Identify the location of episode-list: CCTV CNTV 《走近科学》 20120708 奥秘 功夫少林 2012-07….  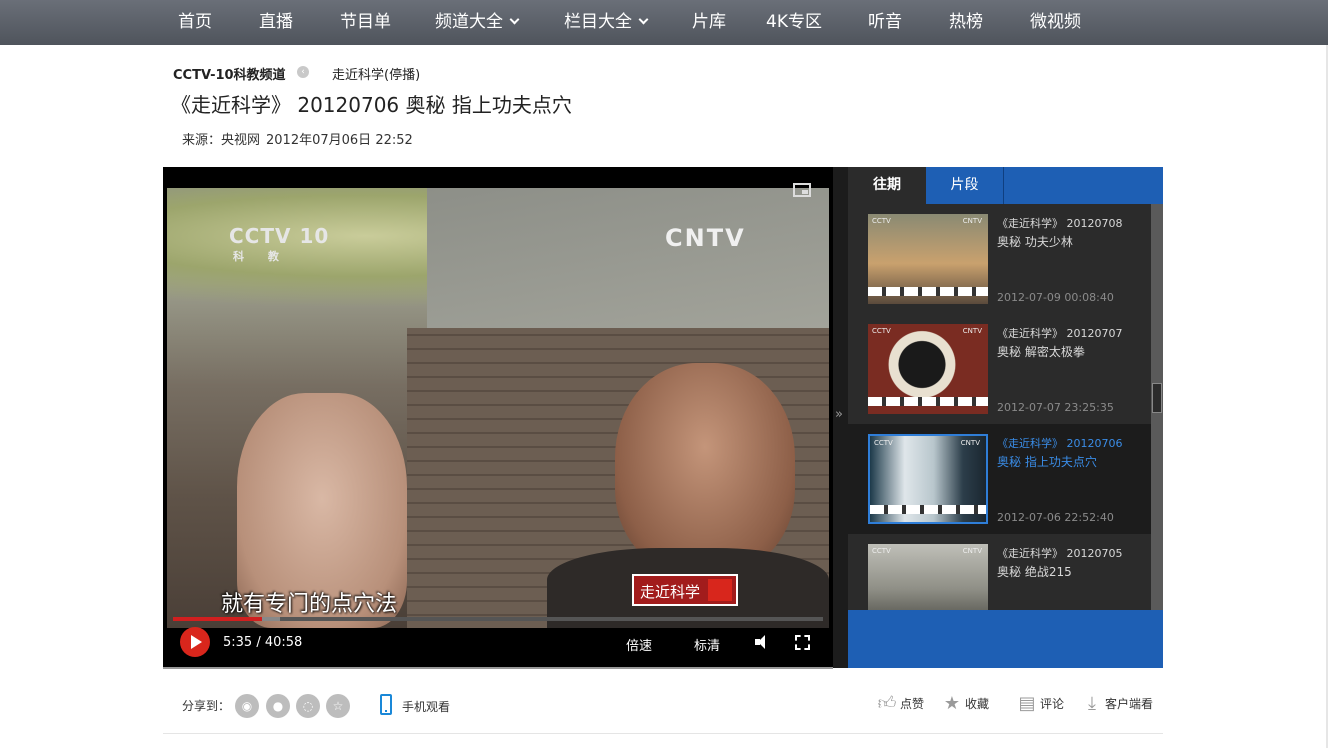
(999, 407).